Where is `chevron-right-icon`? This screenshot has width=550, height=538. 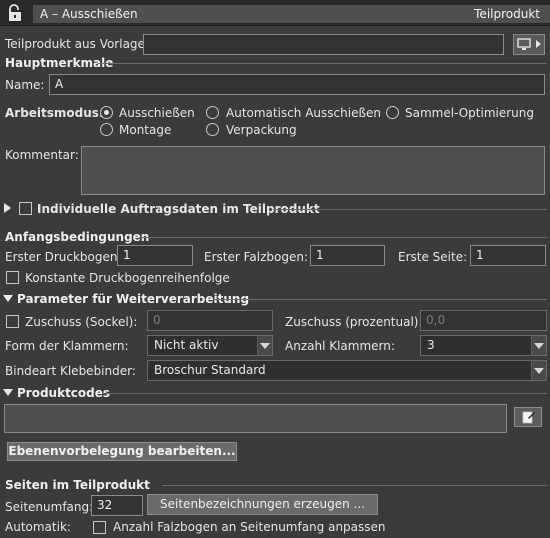 chevron-right-icon is located at coordinates (538, 44).